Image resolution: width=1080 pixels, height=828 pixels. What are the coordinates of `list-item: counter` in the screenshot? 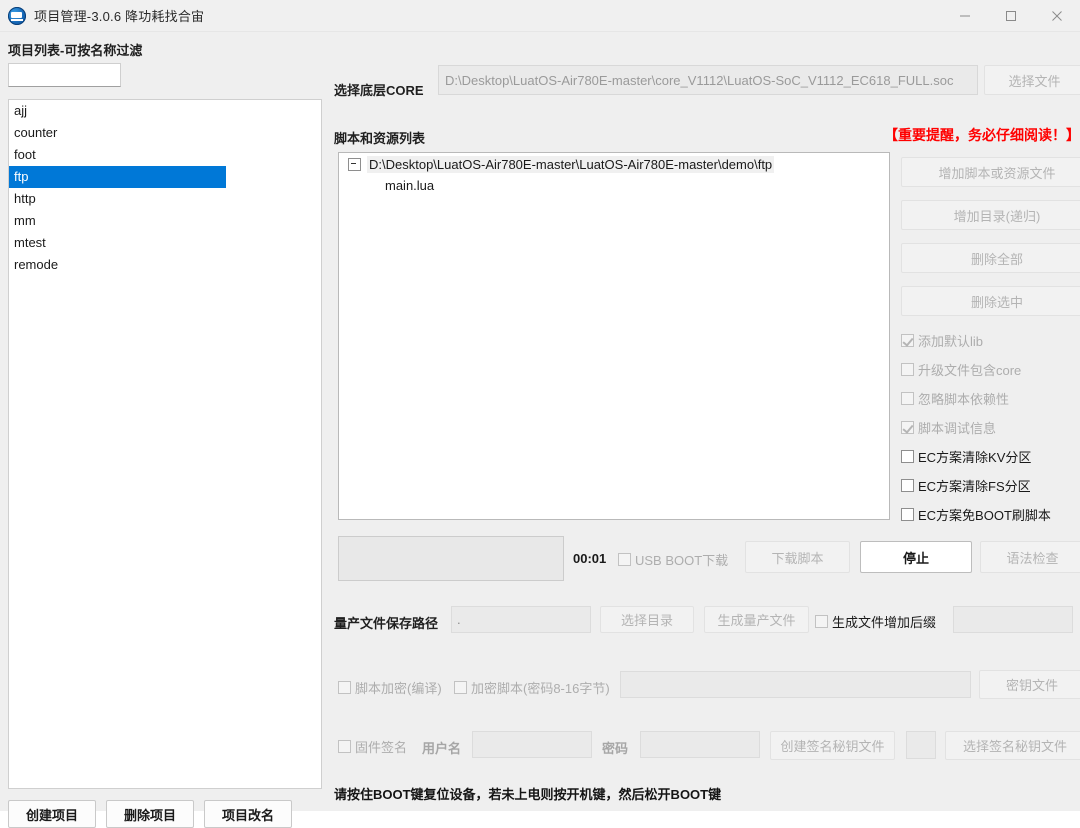 It's located at (165, 133).